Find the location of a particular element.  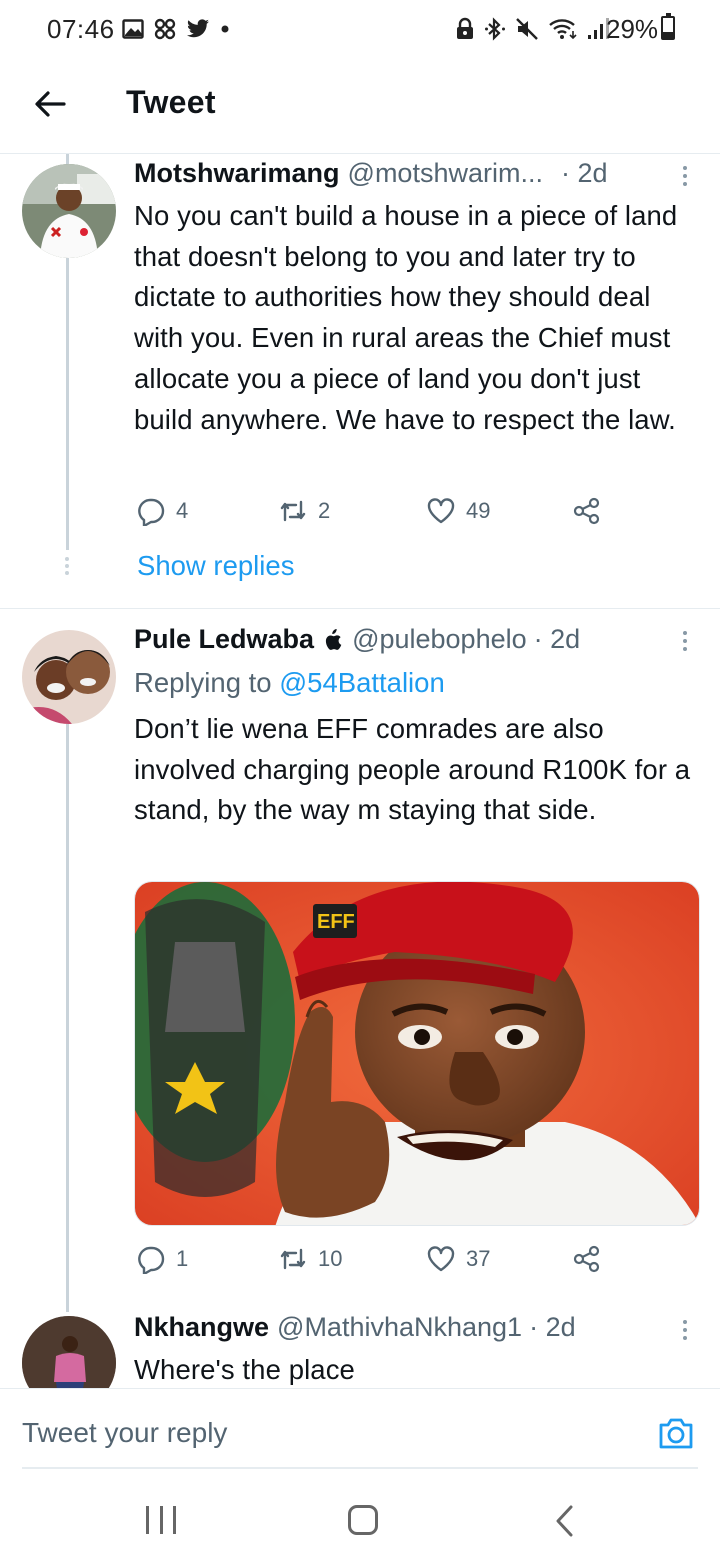

beret-badge-text: EFF is located at coordinates (336, 922).